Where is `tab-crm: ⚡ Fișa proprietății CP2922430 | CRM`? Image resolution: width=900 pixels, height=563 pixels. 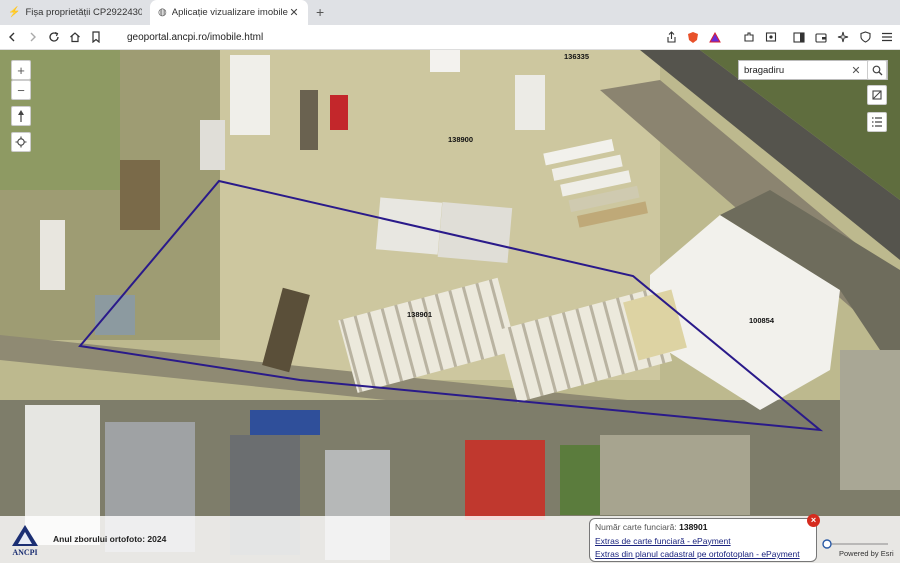
tab-crm: ⚡ Fișa proprietății CP2922430 | CRM is located at coordinates (75, 12).